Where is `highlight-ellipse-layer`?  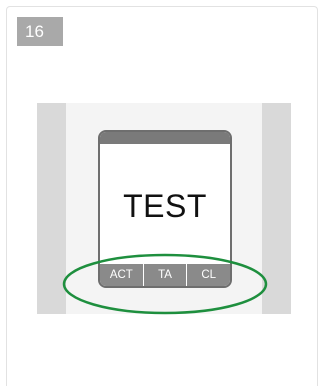
highlight-ellipse-layer is located at coordinates (165, 284).